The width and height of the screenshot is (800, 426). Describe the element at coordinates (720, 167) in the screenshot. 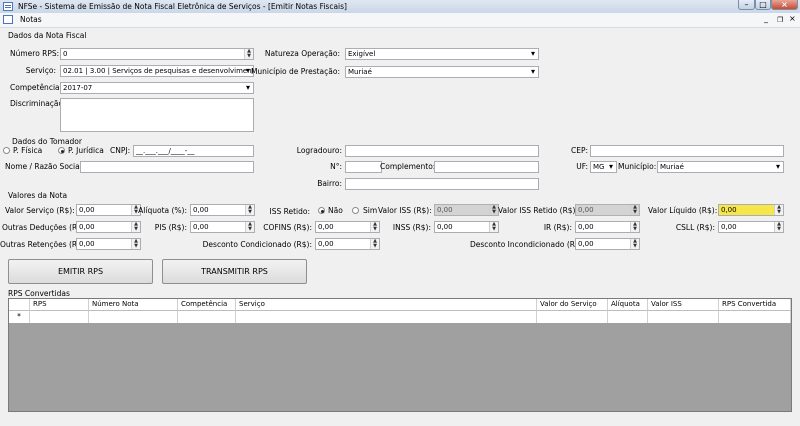

I see `municipio-tomador-select: Muriaé` at that location.